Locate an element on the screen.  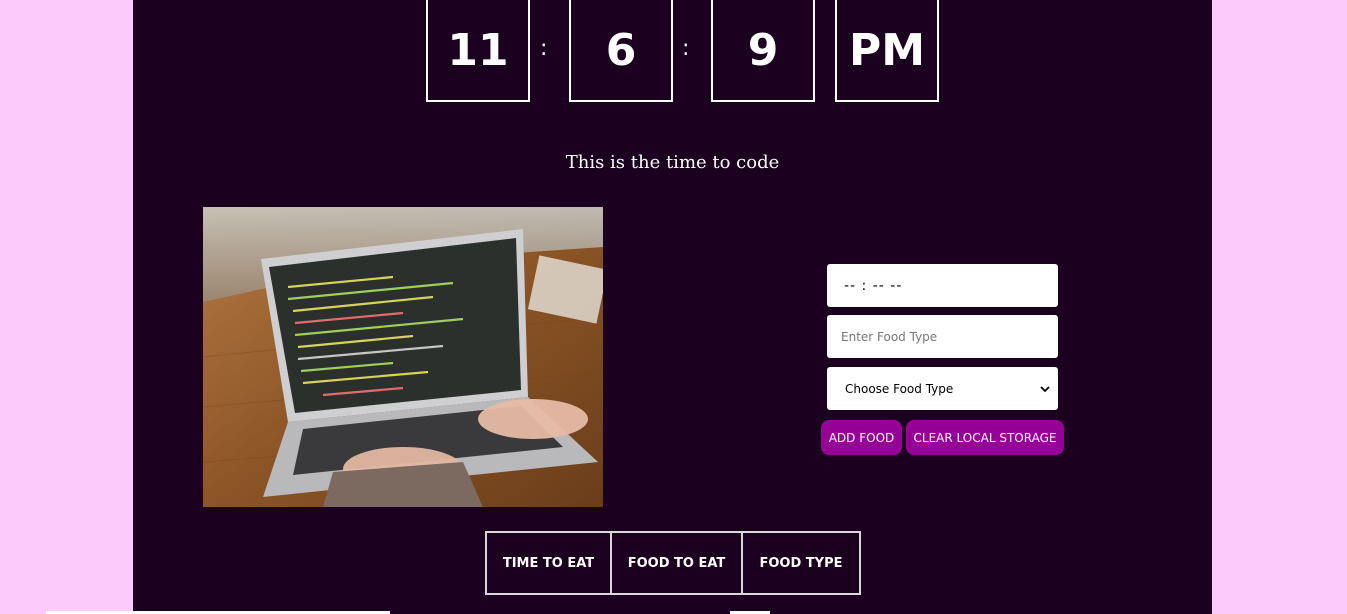
clock-period: PM is located at coordinates (887, 51).